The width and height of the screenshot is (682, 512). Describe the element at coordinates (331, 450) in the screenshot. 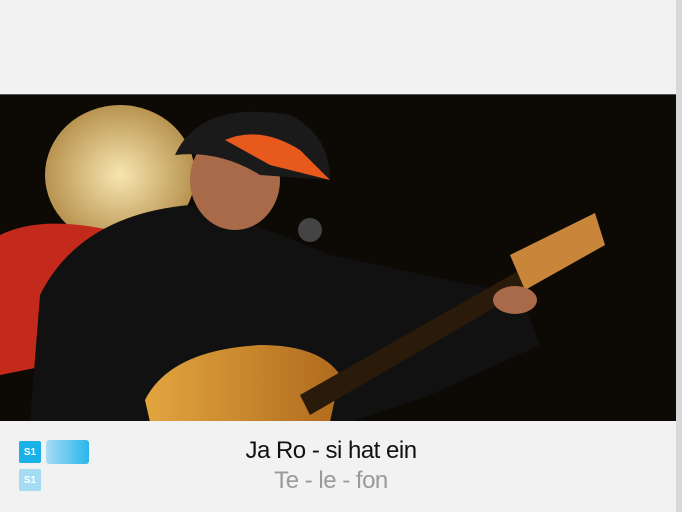

I see `current-lyric-line: Ja Ro - si hat ein` at that location.